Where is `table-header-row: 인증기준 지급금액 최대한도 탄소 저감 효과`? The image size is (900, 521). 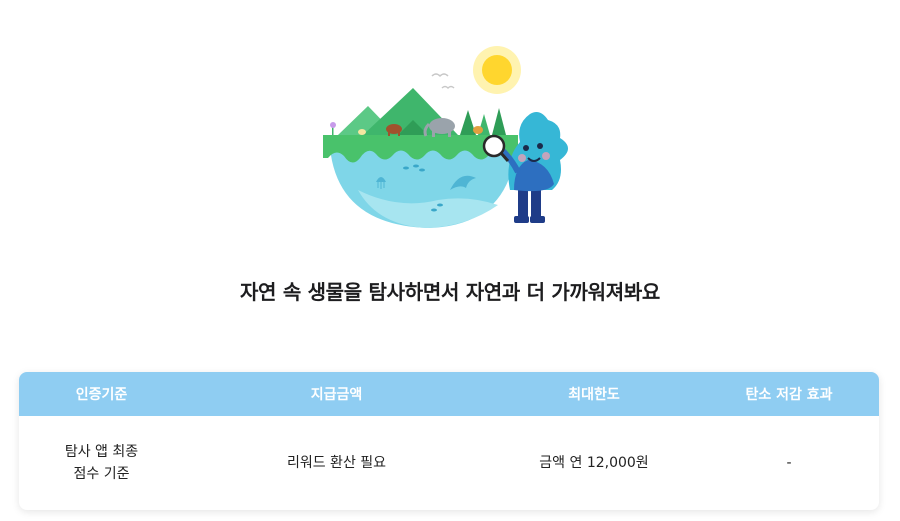 table-header-row: 인증기준 지급금액 최대한도 탄소 저감 효과 is located at coordinates (449, 394).